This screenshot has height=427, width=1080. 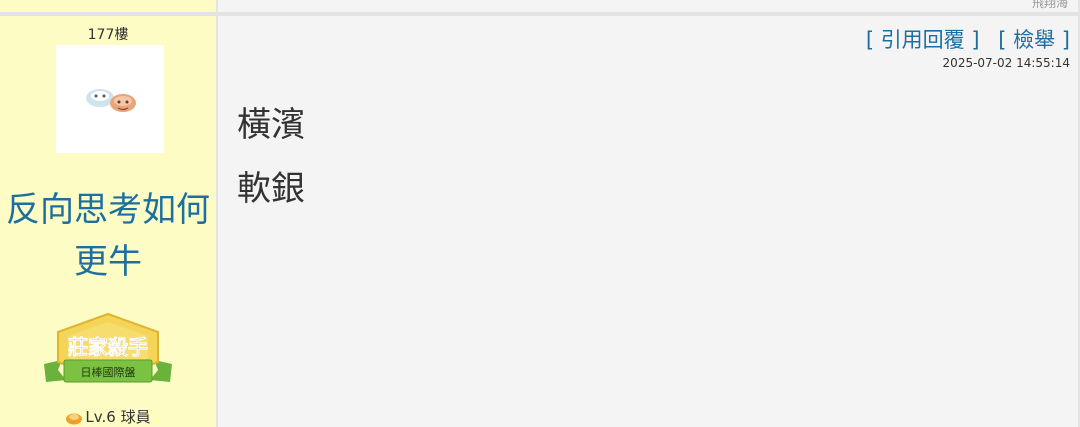 What do you see at coordinates (108, 6) in the screenshot?
I see `prev-post-sidebar` at bounding box center [108, 6].